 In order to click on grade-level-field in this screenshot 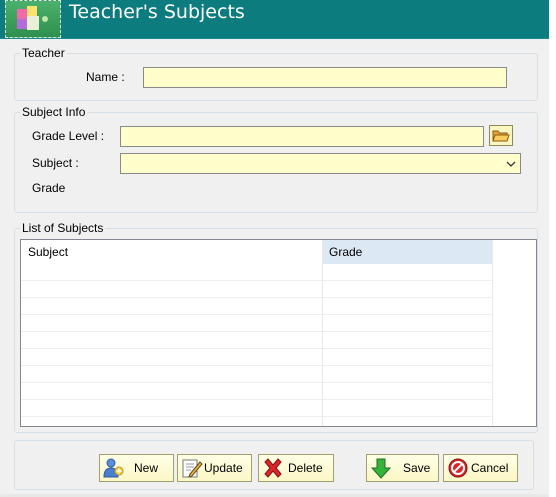, I will do `click(302, 136)`.